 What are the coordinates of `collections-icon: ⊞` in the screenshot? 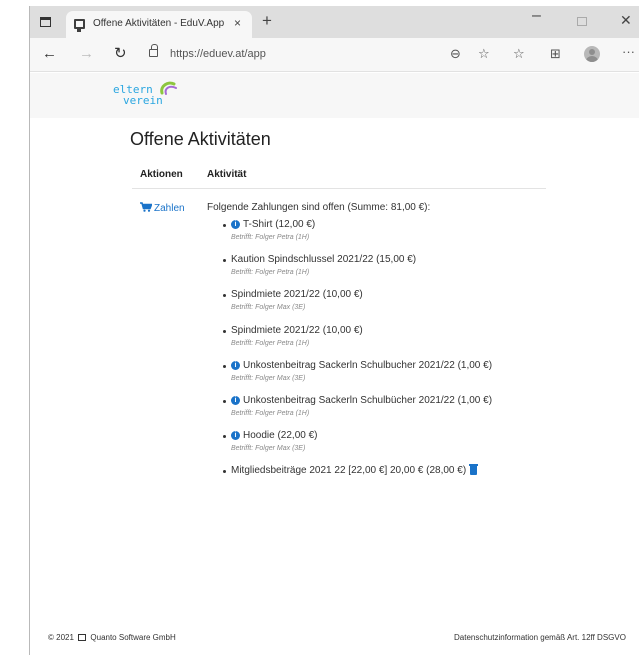 It's located at (555, 54).